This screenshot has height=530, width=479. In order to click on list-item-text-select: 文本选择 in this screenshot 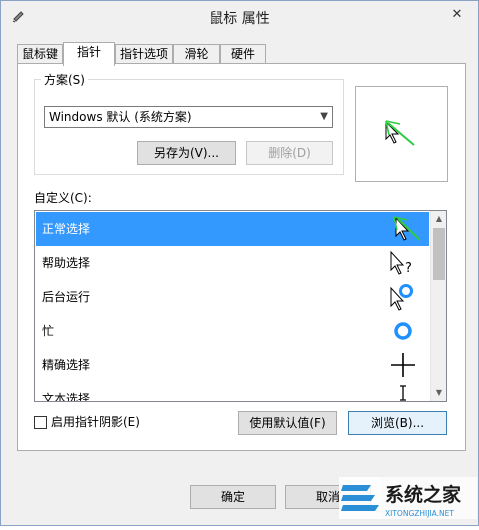, I will do `click(232, 392)`.